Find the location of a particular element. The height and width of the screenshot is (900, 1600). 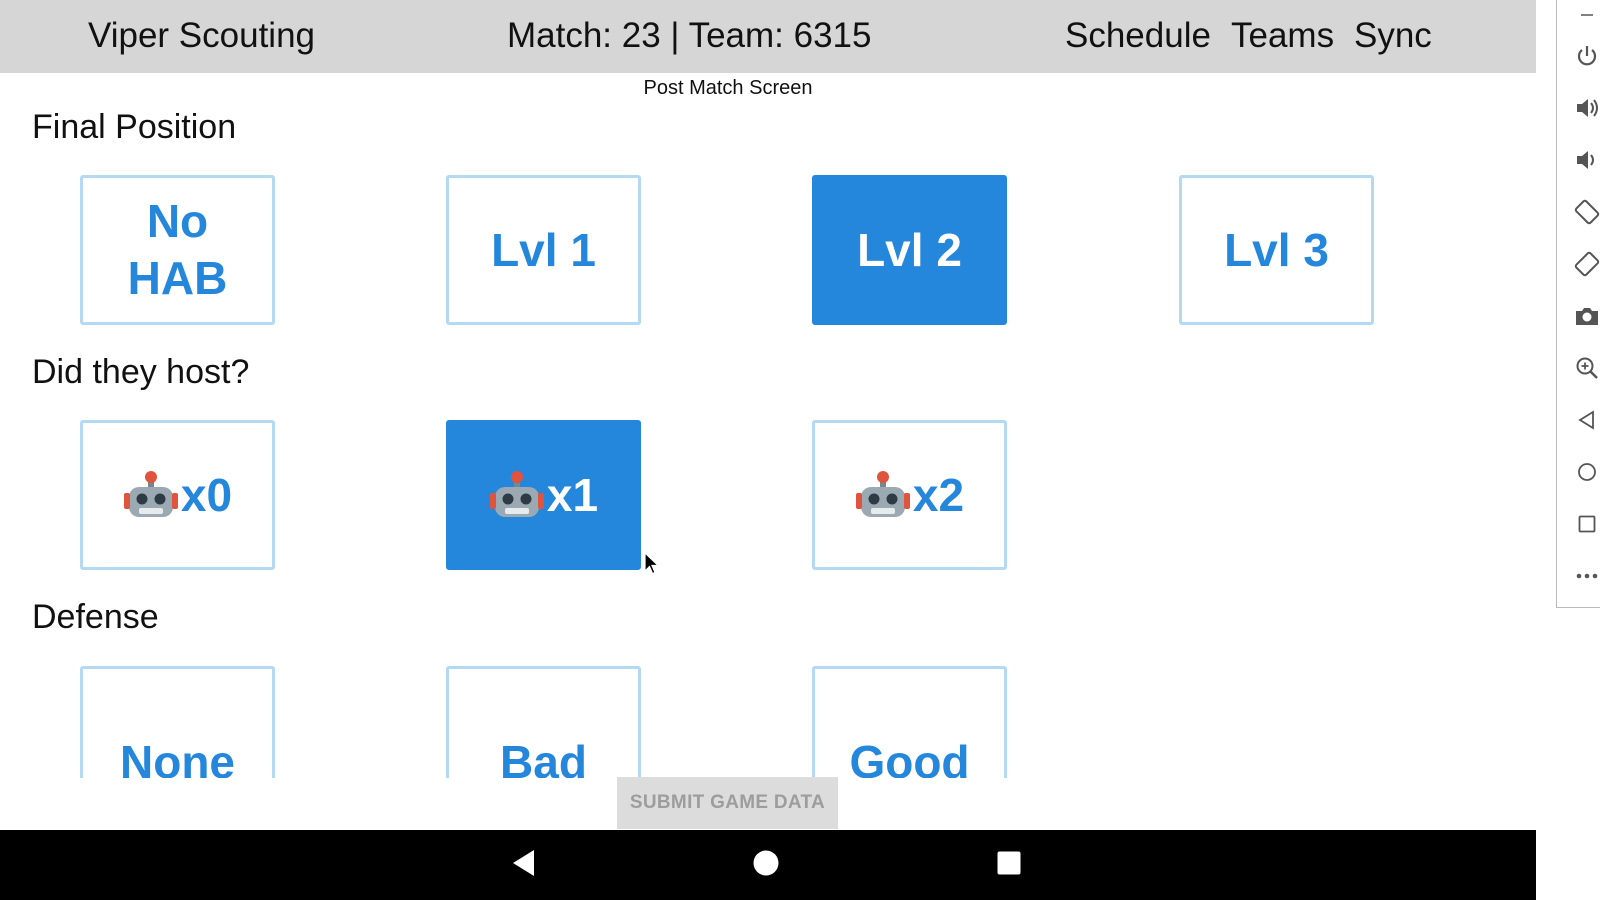

camera-icon is located at coordinates (1586, 316).